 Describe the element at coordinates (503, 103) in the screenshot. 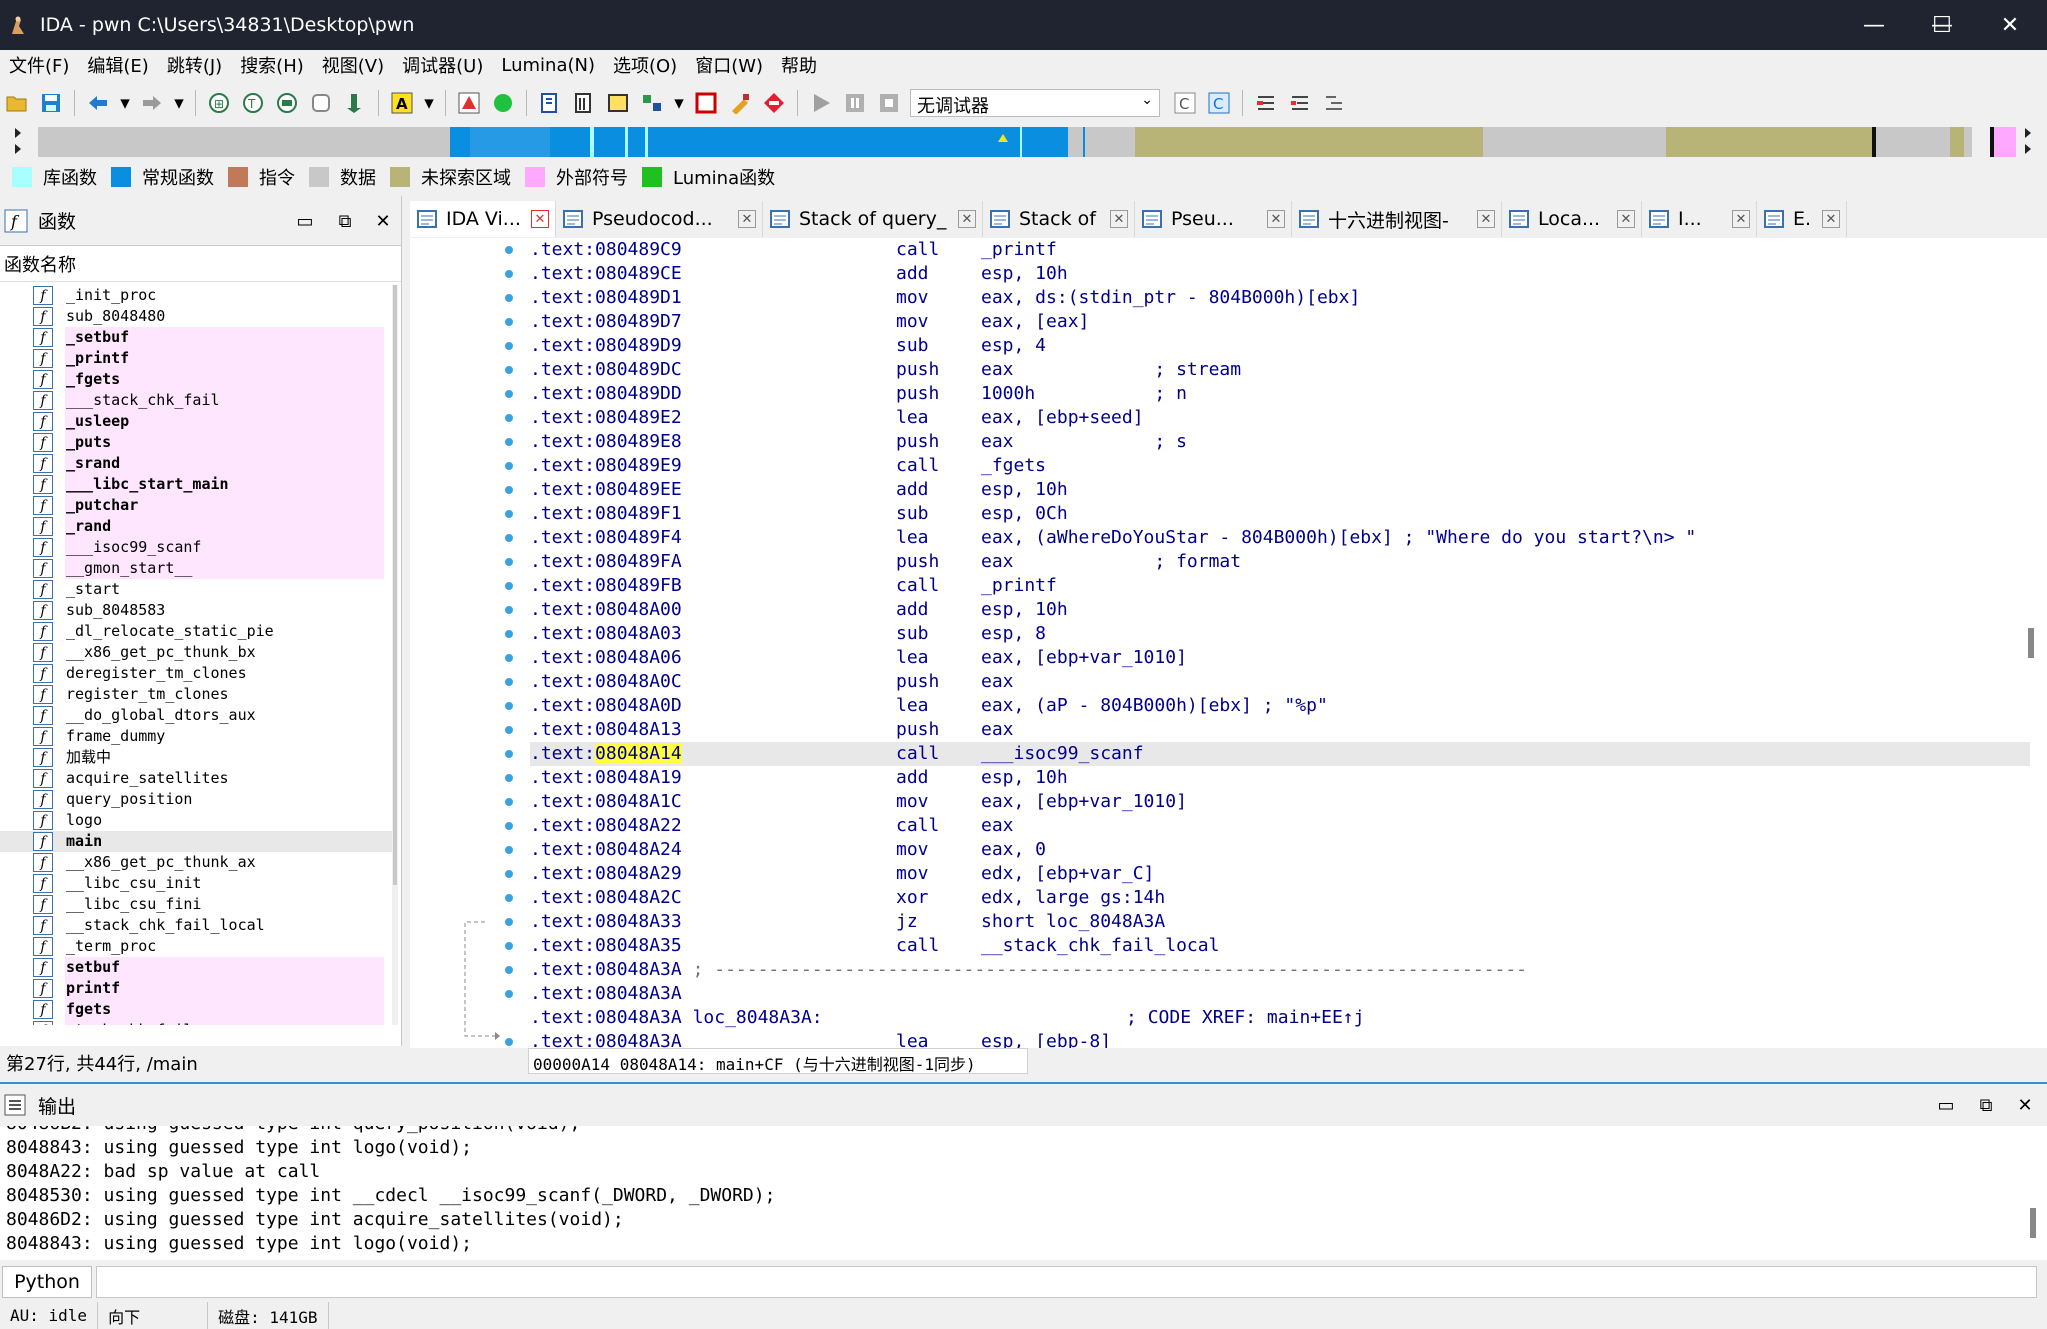

I see `run-green-icon` at that location.